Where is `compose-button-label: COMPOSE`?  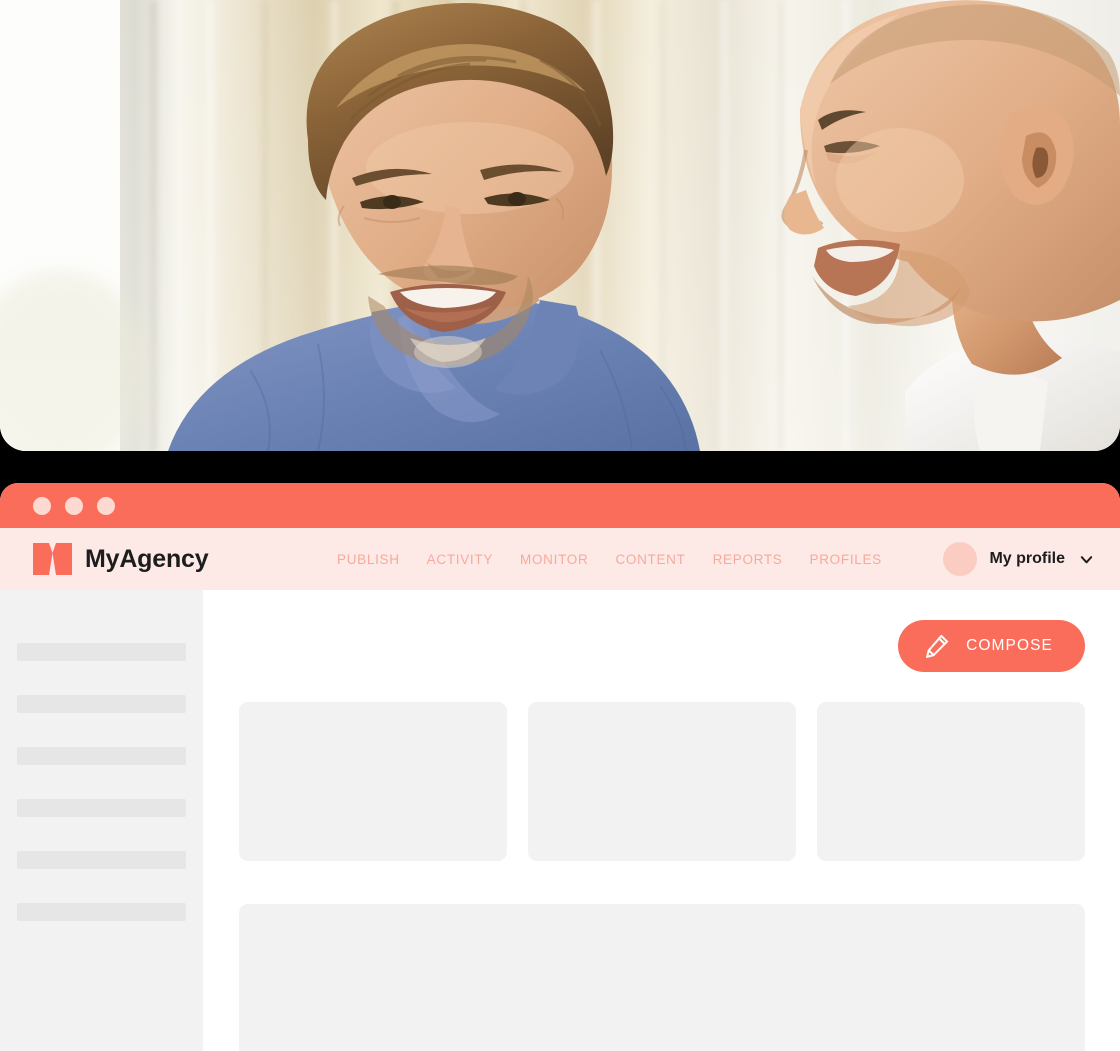
compose-button-label: COMPOSE is located at coordinates (1009, 645).